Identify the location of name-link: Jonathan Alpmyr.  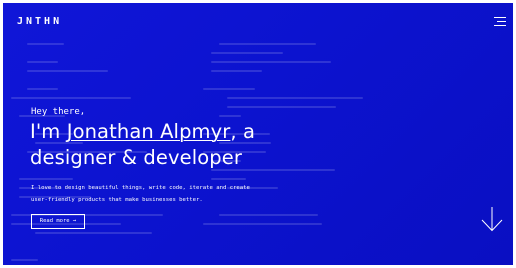
(149, 131).